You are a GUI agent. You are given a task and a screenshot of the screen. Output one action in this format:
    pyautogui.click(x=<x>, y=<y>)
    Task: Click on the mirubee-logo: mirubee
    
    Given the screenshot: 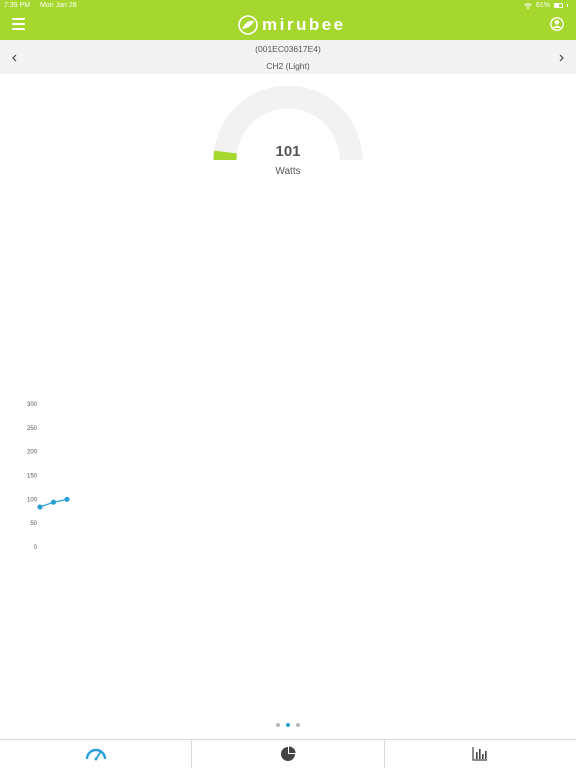 What is the action you would take?
    pyautogui.click(x=292, y=25)
    